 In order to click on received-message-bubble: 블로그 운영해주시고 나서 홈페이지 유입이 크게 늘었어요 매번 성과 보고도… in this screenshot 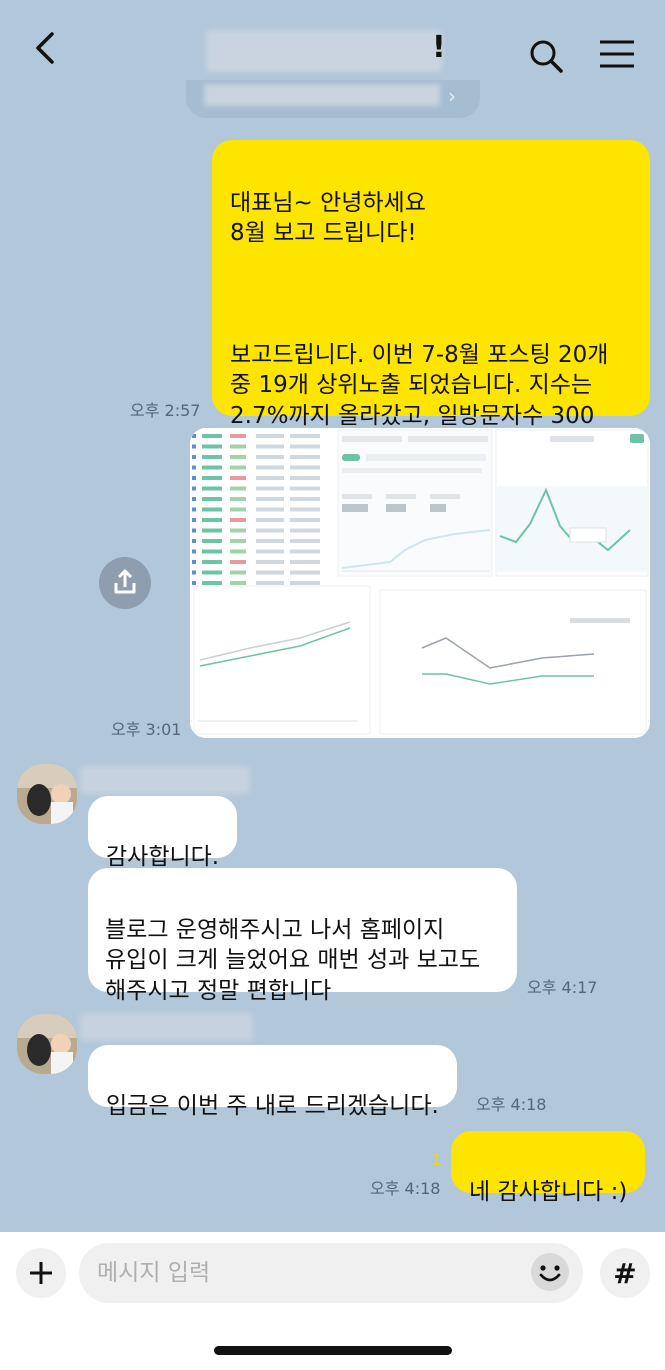, I will do `click(302, 936)`.